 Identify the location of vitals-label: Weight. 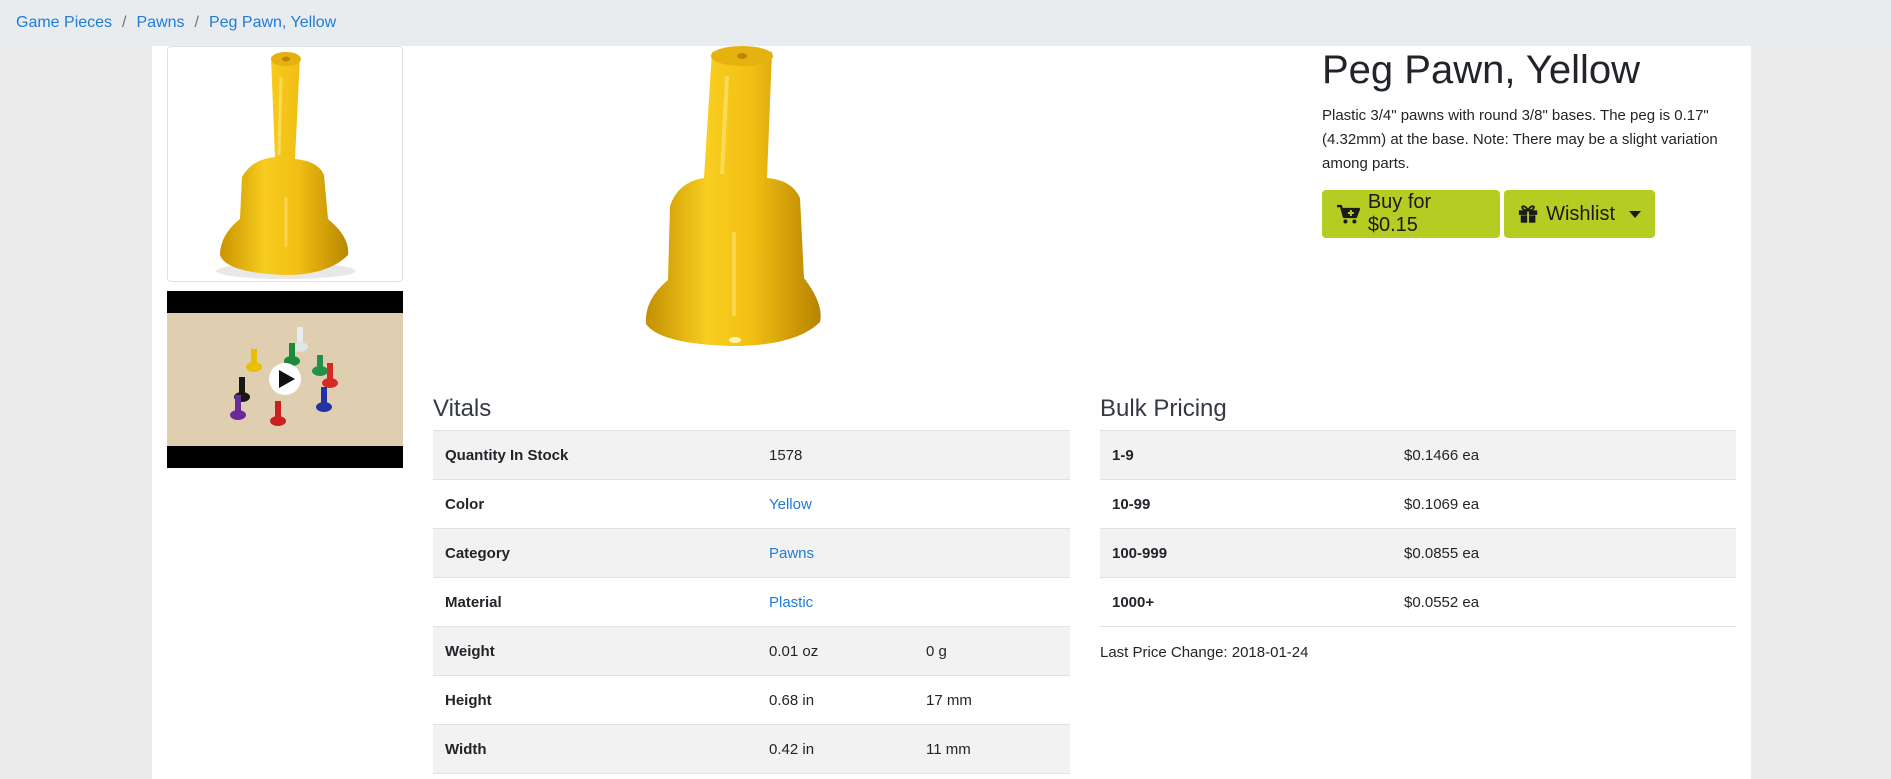
(595, 651).